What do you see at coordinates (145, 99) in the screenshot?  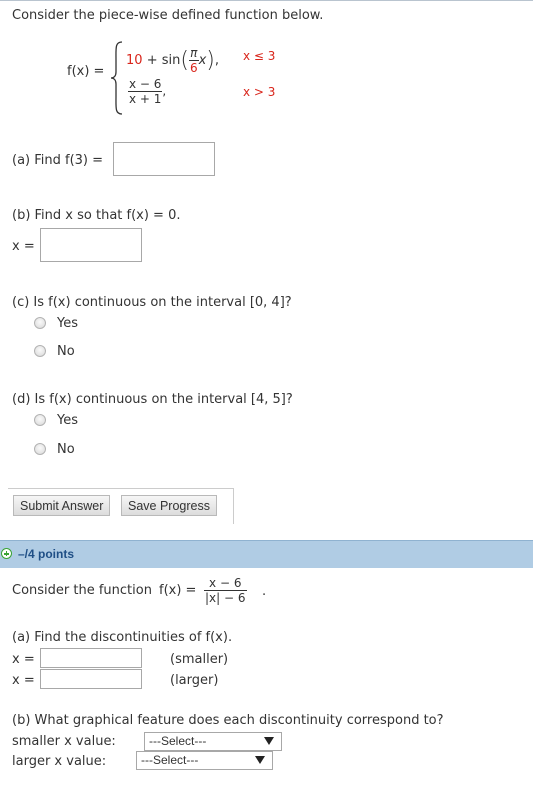 I see `piece2-denominator: x + 1` at bounding box center [145, 99].